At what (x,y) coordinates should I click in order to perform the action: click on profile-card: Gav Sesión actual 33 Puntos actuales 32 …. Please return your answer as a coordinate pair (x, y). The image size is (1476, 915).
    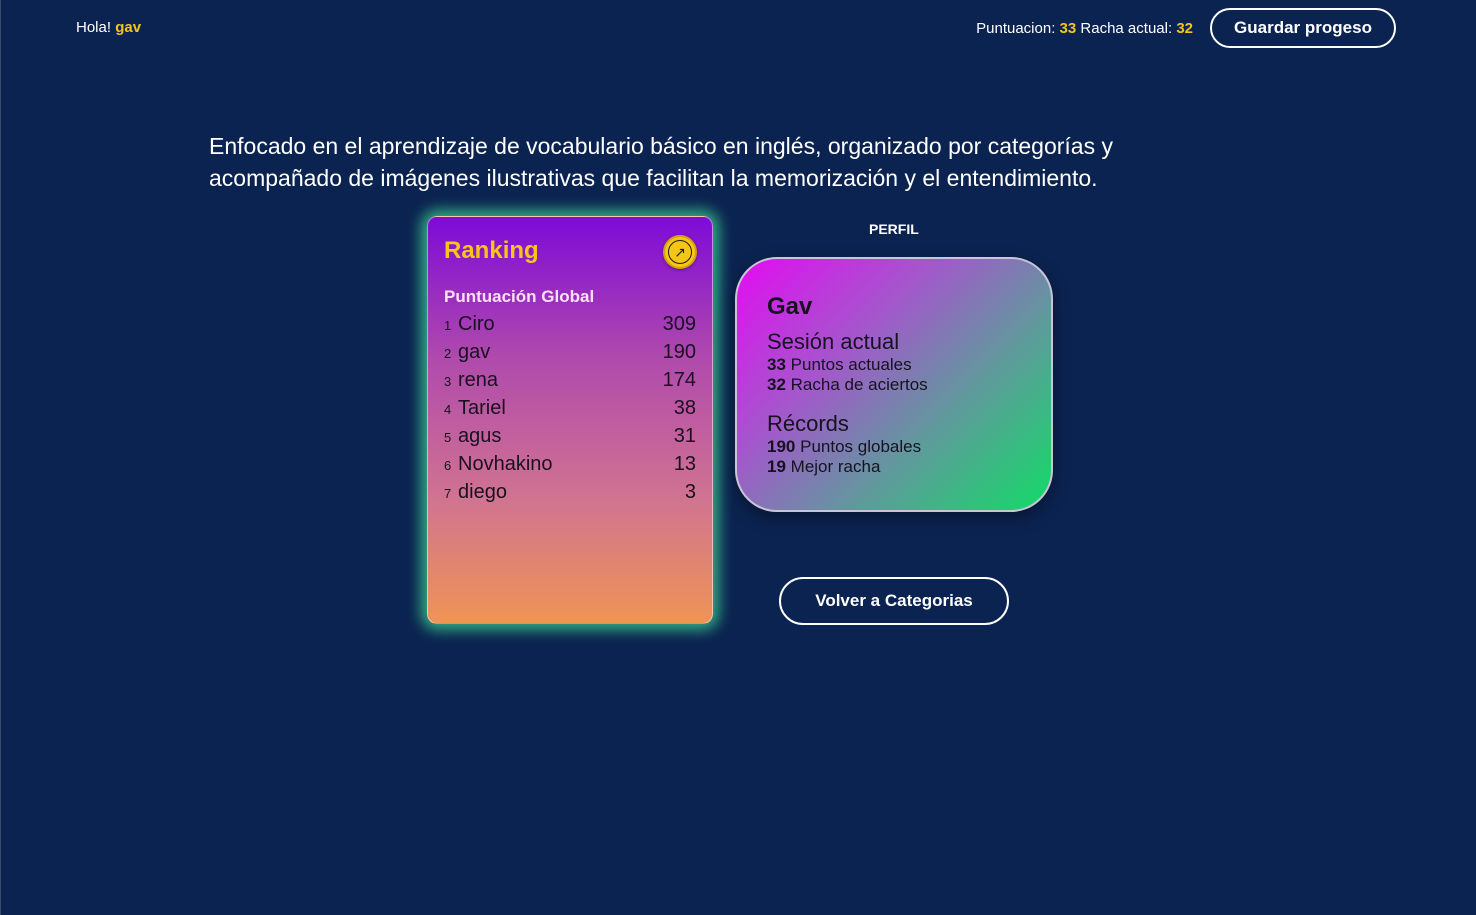
    Looking at the image, I should click on (894, 384).